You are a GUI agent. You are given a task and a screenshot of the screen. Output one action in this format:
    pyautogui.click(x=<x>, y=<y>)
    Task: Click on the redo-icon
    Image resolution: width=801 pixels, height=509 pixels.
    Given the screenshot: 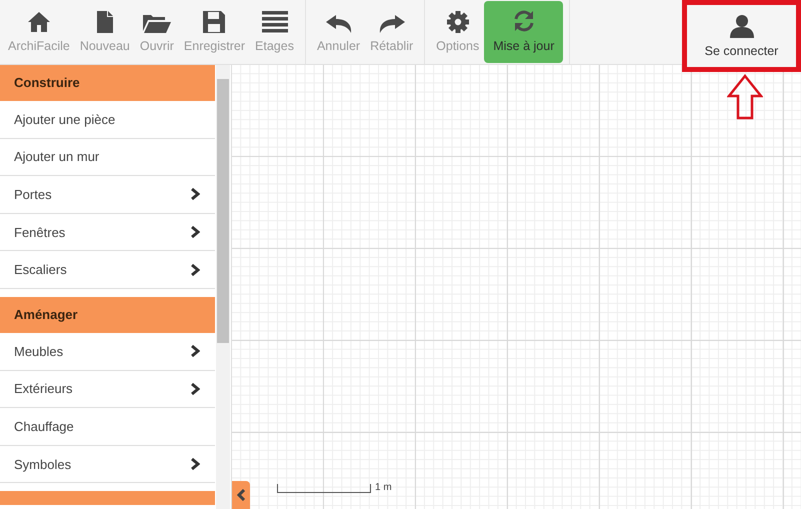 What is the action you would take?
    pyautogui.click(x=391, y=24)
    